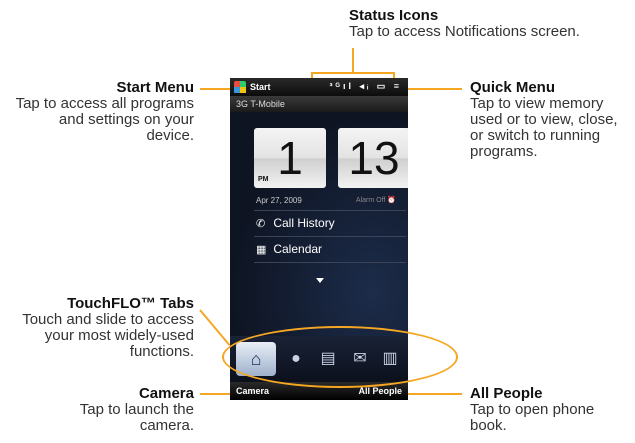 The width and height of the screenshot is (635, 443). Describe the element at coordinates (513, 87) in the screenshot. I see `quick-menu-title: Quick Menu` at that location.